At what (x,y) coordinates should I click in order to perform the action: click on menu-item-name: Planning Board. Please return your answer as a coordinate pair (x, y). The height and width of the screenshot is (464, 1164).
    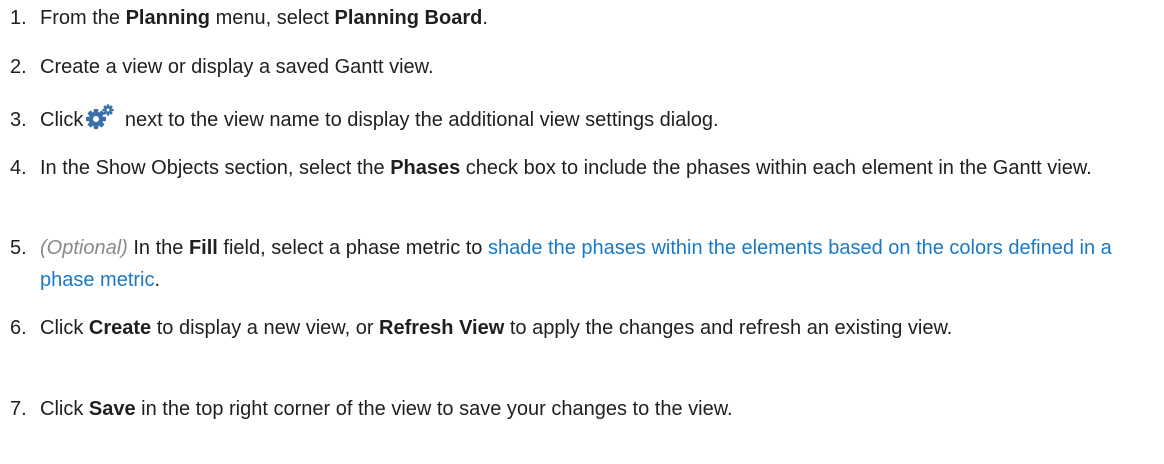
    Looking at the image, I should click on (408, 18).